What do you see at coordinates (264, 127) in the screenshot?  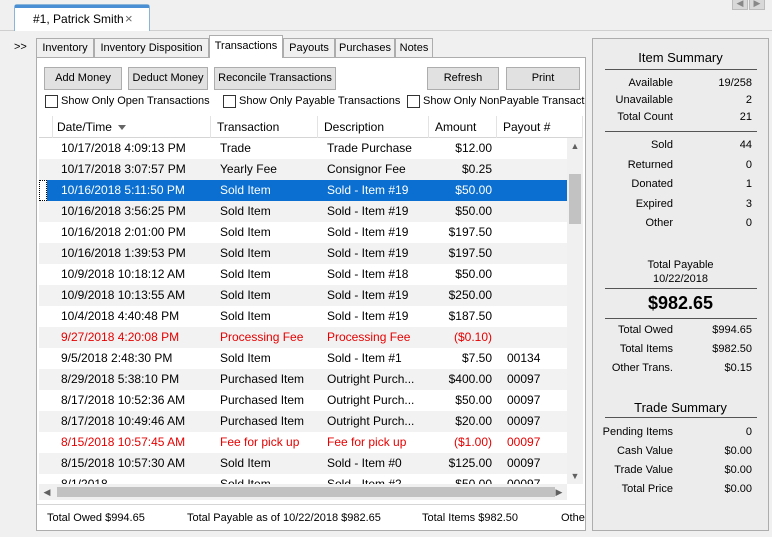 I see `column-header-transaction: Transaction` at bounding box center [264, 127].